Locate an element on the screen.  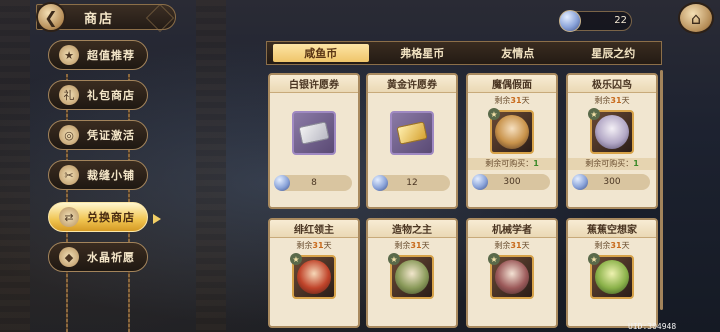
card-title: 绯红领主 is located at coordinates (314, 229).